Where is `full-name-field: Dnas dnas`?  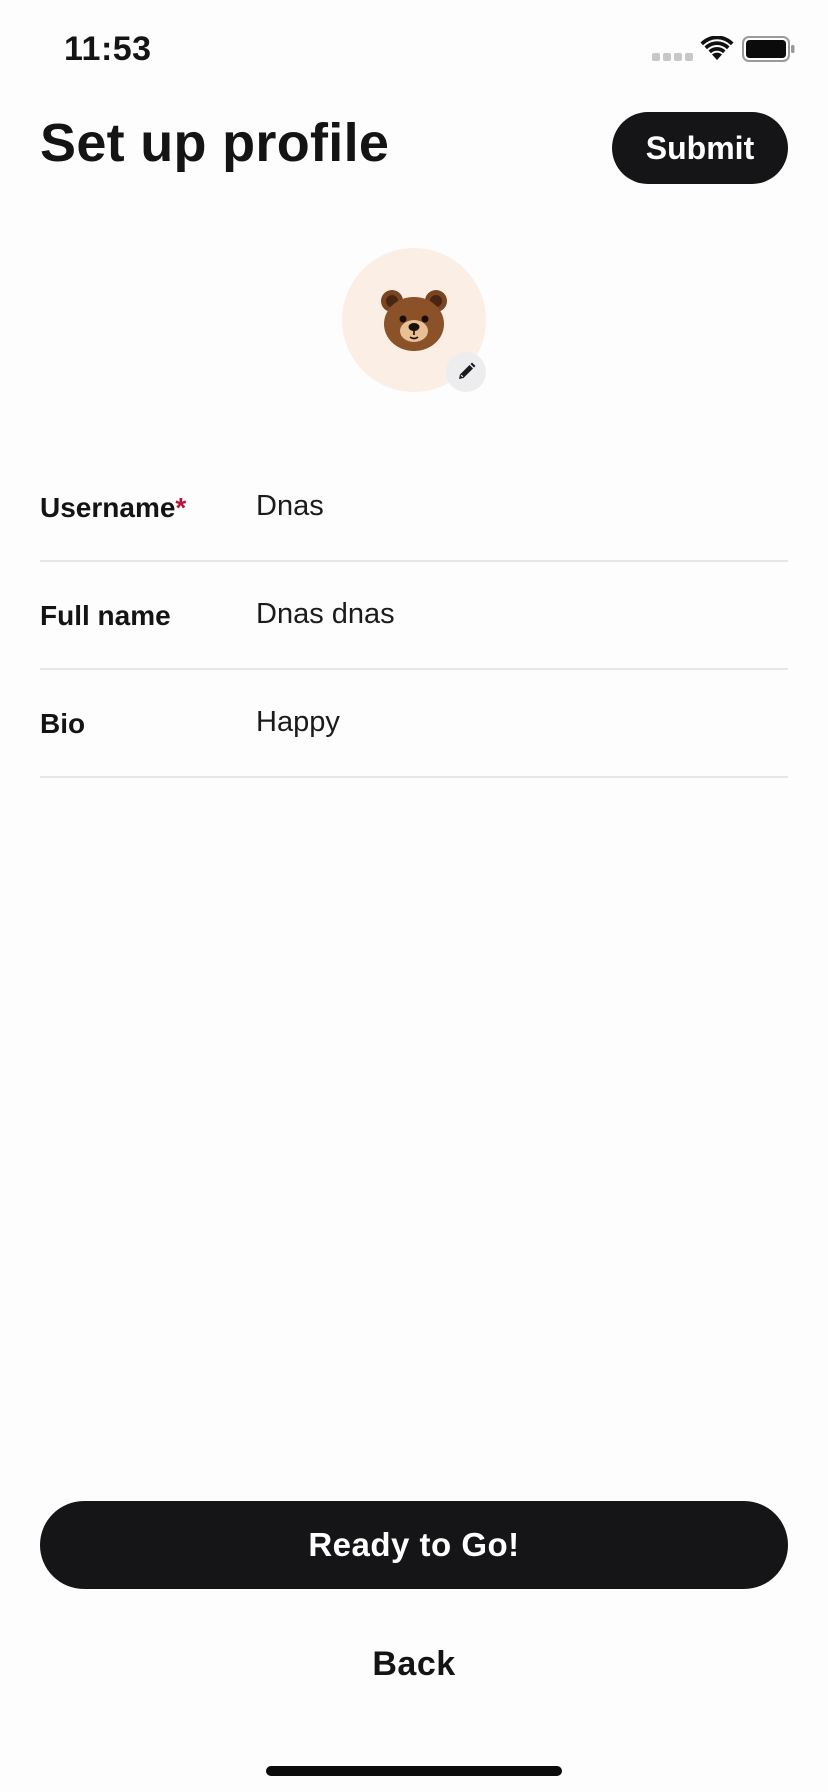 full-name-field: Dnas dnas is located at coordinates (516, 614).